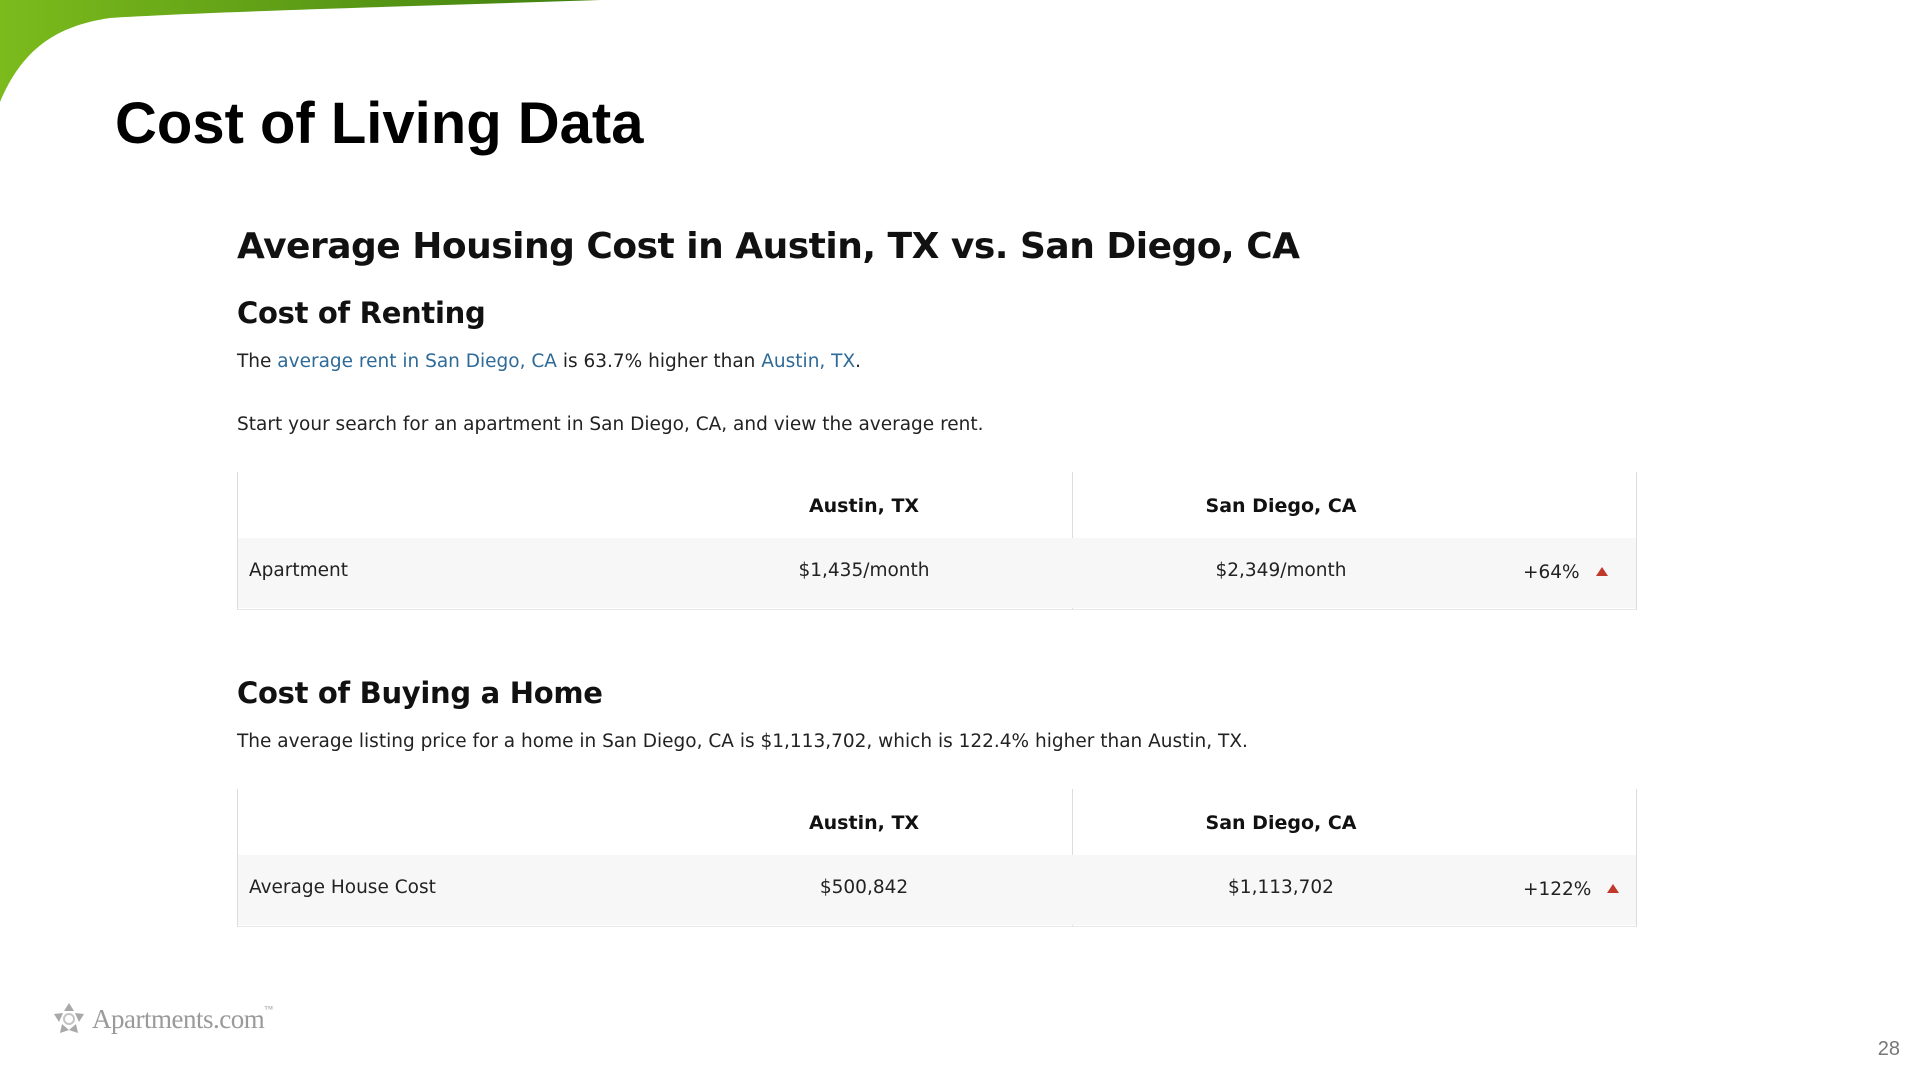 Image resolution: width=1920 pixels, height=1080 pixels. Describe the element at coordinates (864, 887) in the screenshot. I see `austin-value: $500,842` at that location.